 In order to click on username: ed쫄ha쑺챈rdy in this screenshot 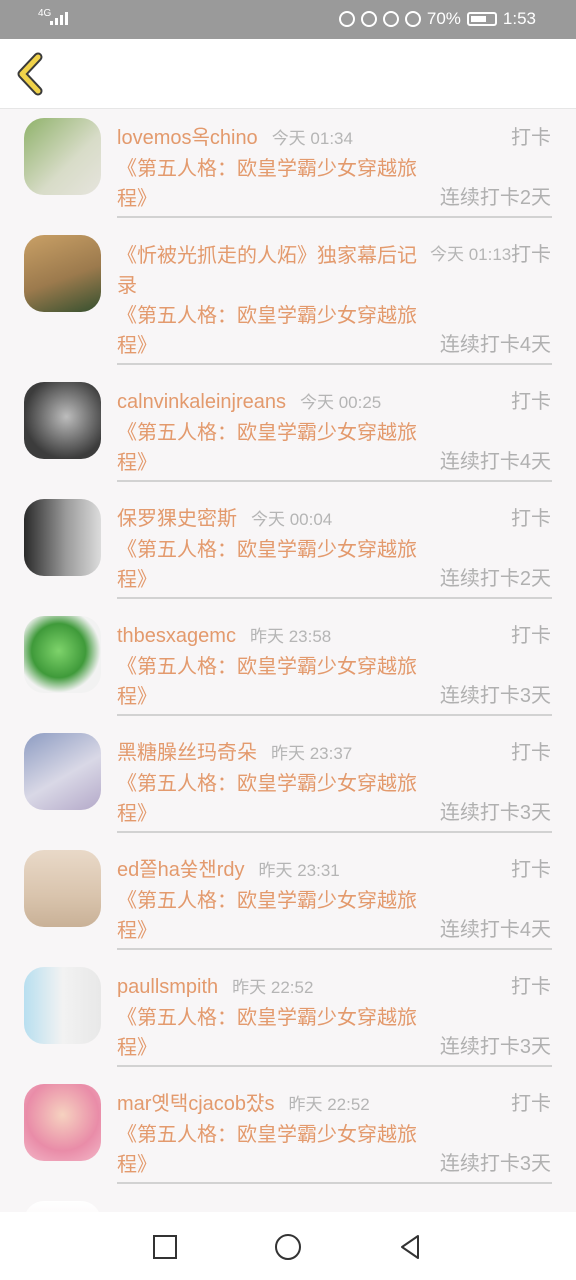, I will do `click(180, 870)`.